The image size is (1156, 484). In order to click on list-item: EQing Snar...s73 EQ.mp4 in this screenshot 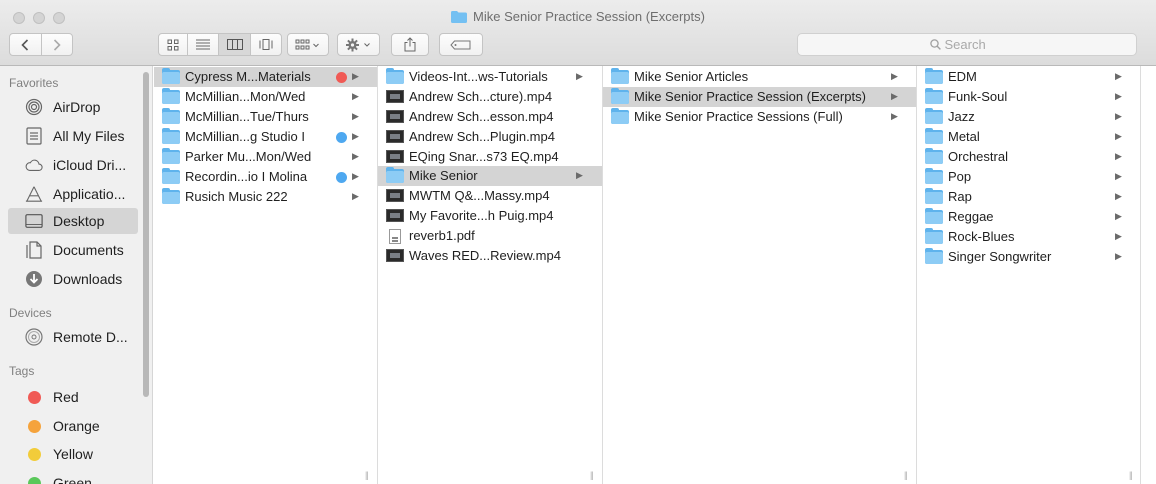, I will do `click(490, 157)`.